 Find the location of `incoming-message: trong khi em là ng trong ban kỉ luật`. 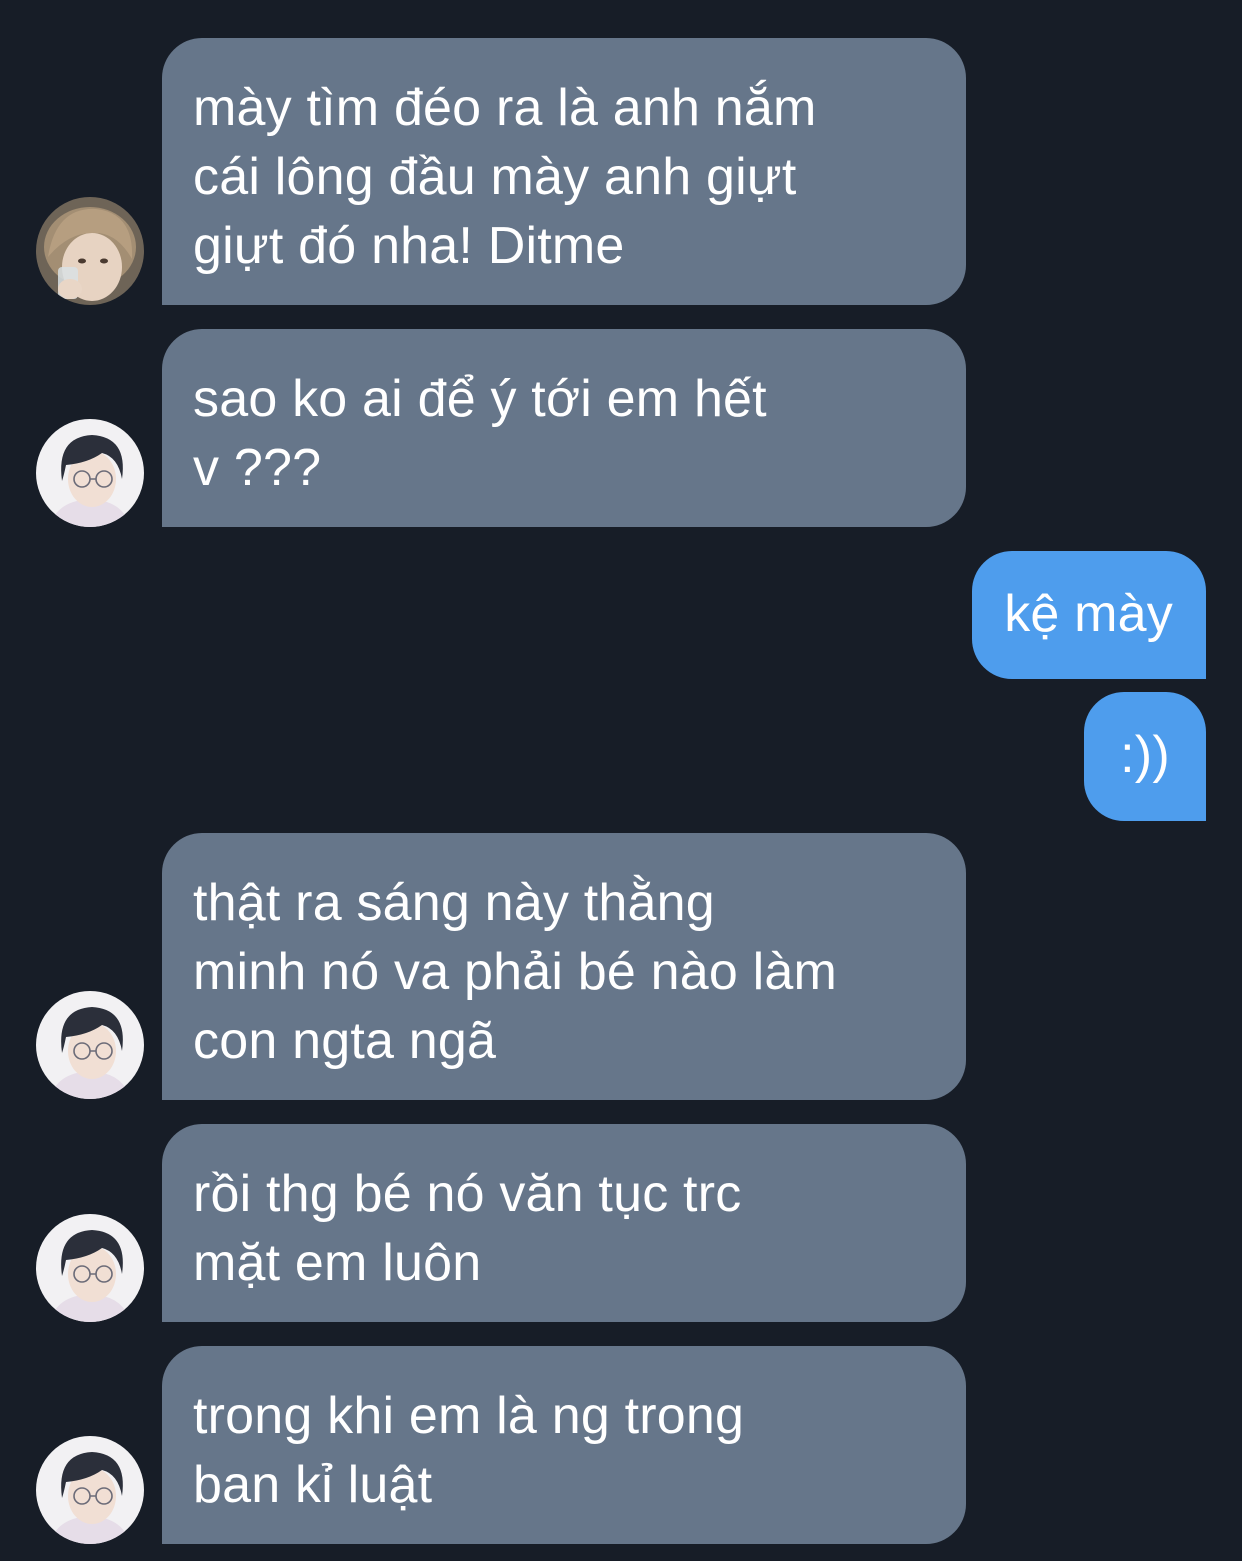

incoming-message: trong khi em là ng trong ban kỉ luật is located at coordinates (564, 1445).